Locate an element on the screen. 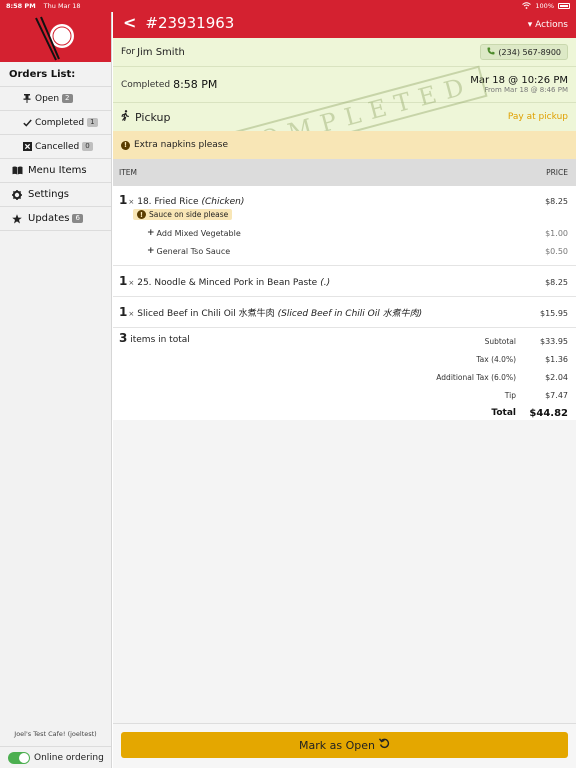 The height and width of the screenshot is (768, 576). phone-number: (234) 567-8900 is located at coordinates (529, 52).